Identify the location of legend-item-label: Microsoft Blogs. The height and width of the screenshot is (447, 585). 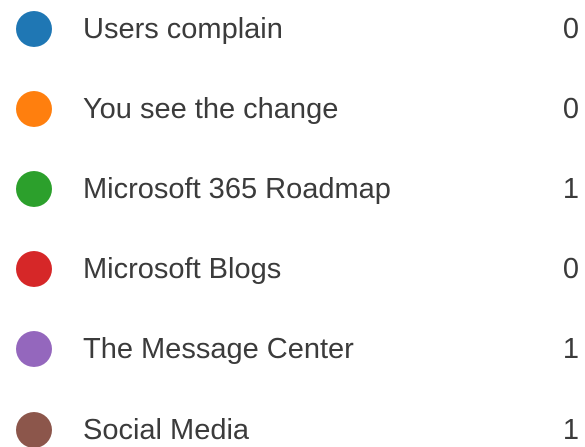
(182, 269).